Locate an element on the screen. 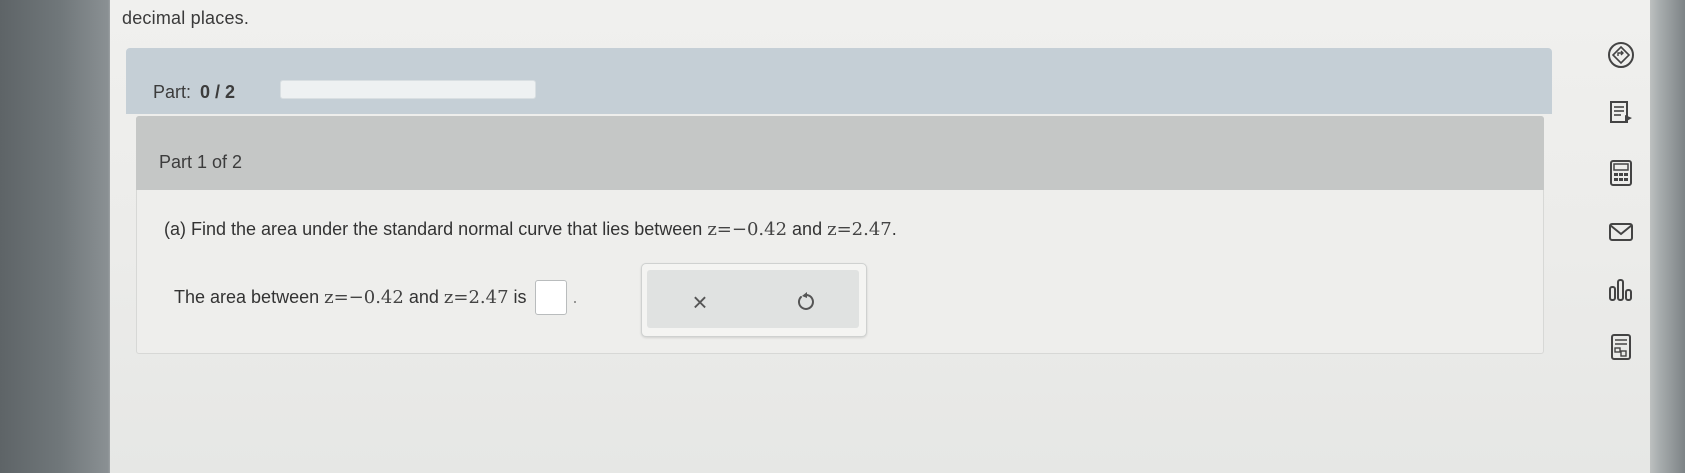  mail-icon is located at coordinates (1621, 232).